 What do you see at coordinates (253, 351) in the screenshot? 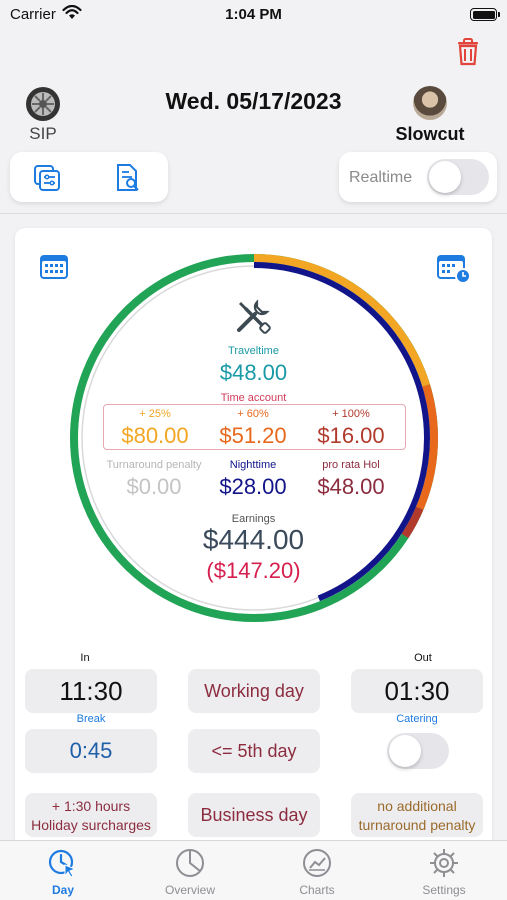
I see `traveltime-label: Traveltime` at bounding box center [253, 351].